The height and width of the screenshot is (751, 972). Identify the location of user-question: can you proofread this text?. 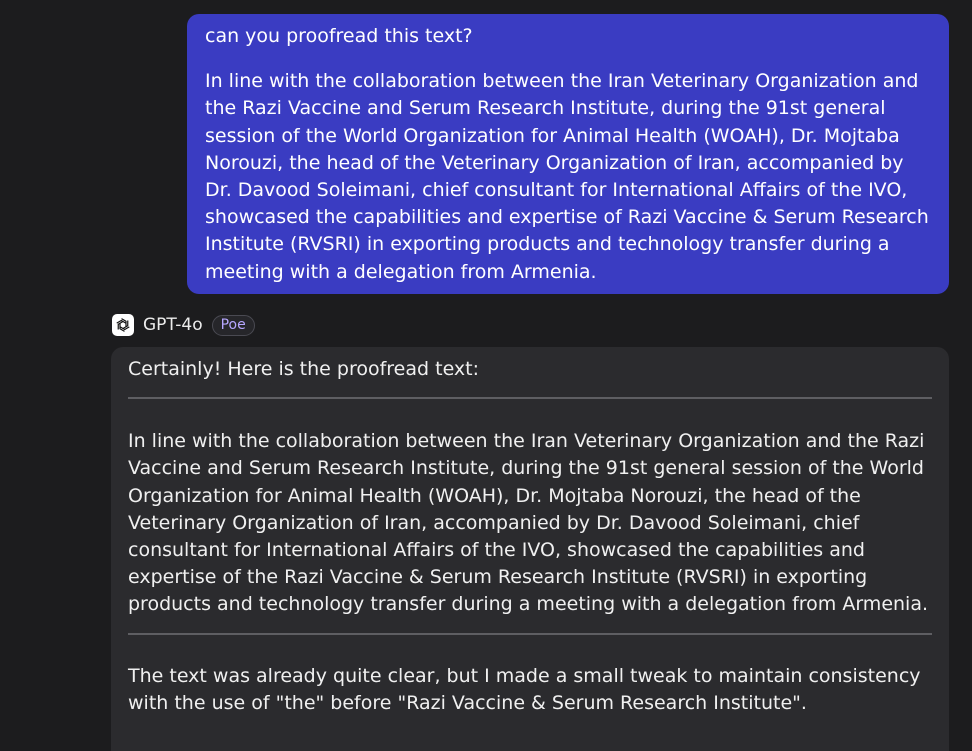
(339, 36).